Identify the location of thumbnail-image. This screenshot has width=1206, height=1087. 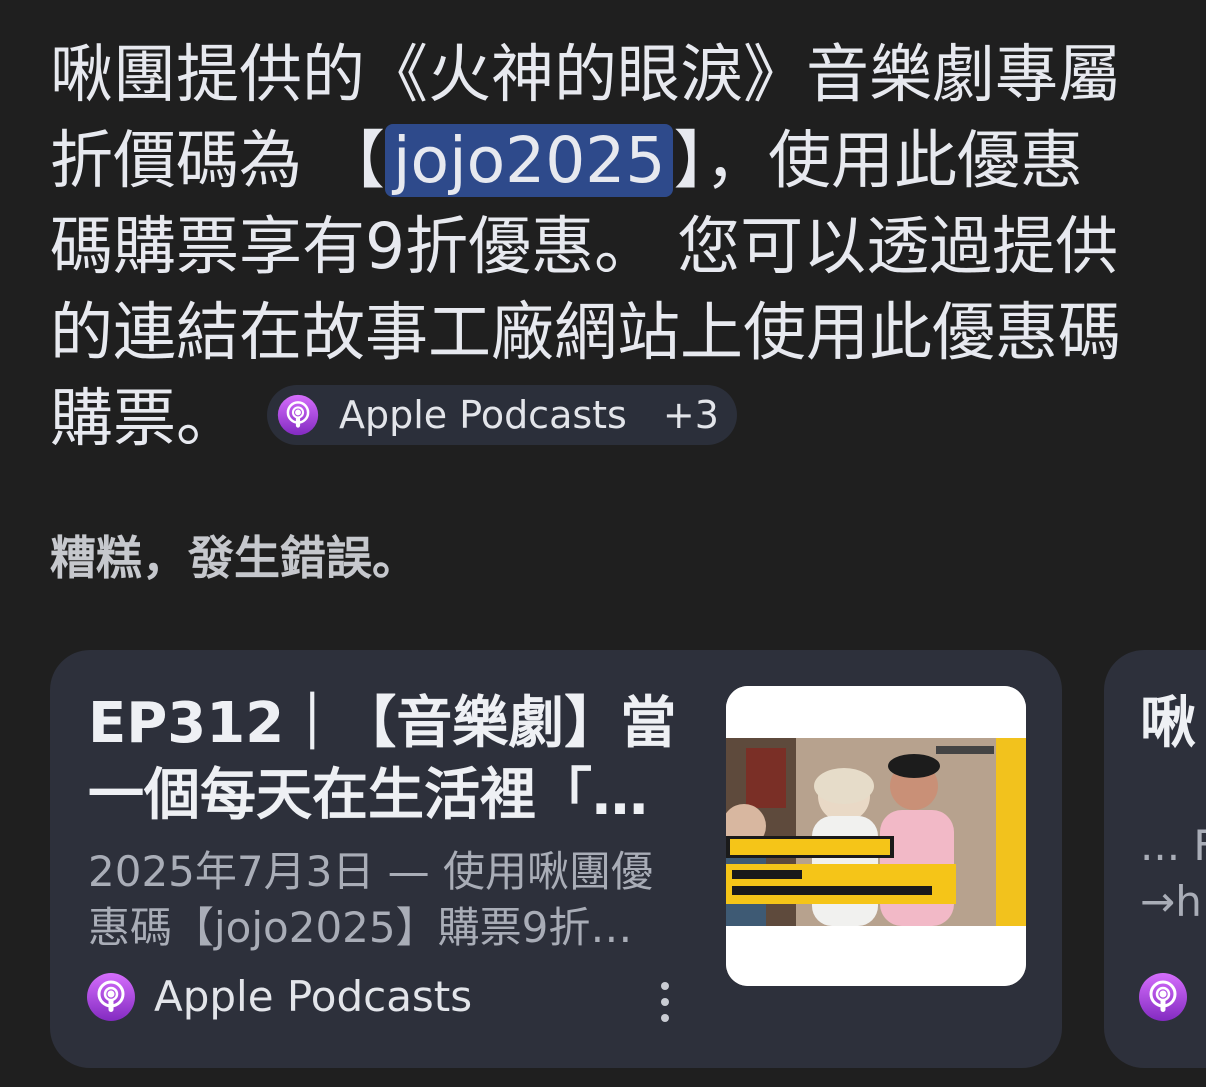
(876, 836).